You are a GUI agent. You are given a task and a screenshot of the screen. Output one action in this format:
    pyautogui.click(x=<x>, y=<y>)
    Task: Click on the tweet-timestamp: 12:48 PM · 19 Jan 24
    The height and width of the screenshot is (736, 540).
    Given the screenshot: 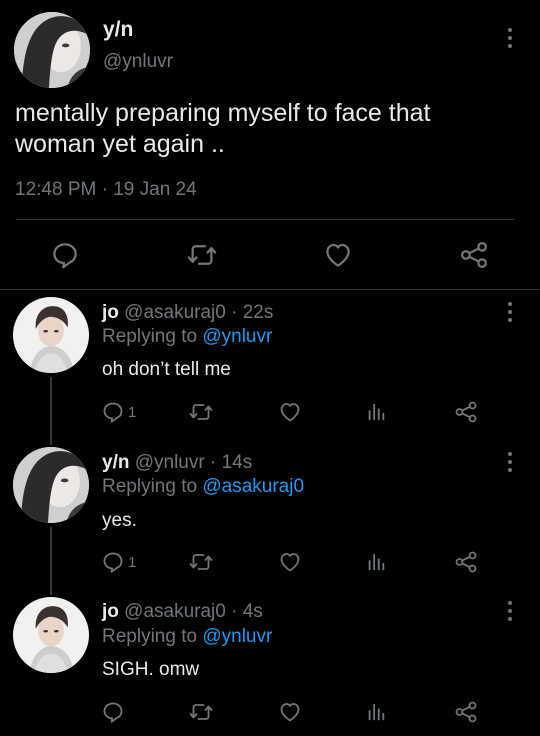 What is the action you would take?
    pyautogui.click(x=106, y=190)
    